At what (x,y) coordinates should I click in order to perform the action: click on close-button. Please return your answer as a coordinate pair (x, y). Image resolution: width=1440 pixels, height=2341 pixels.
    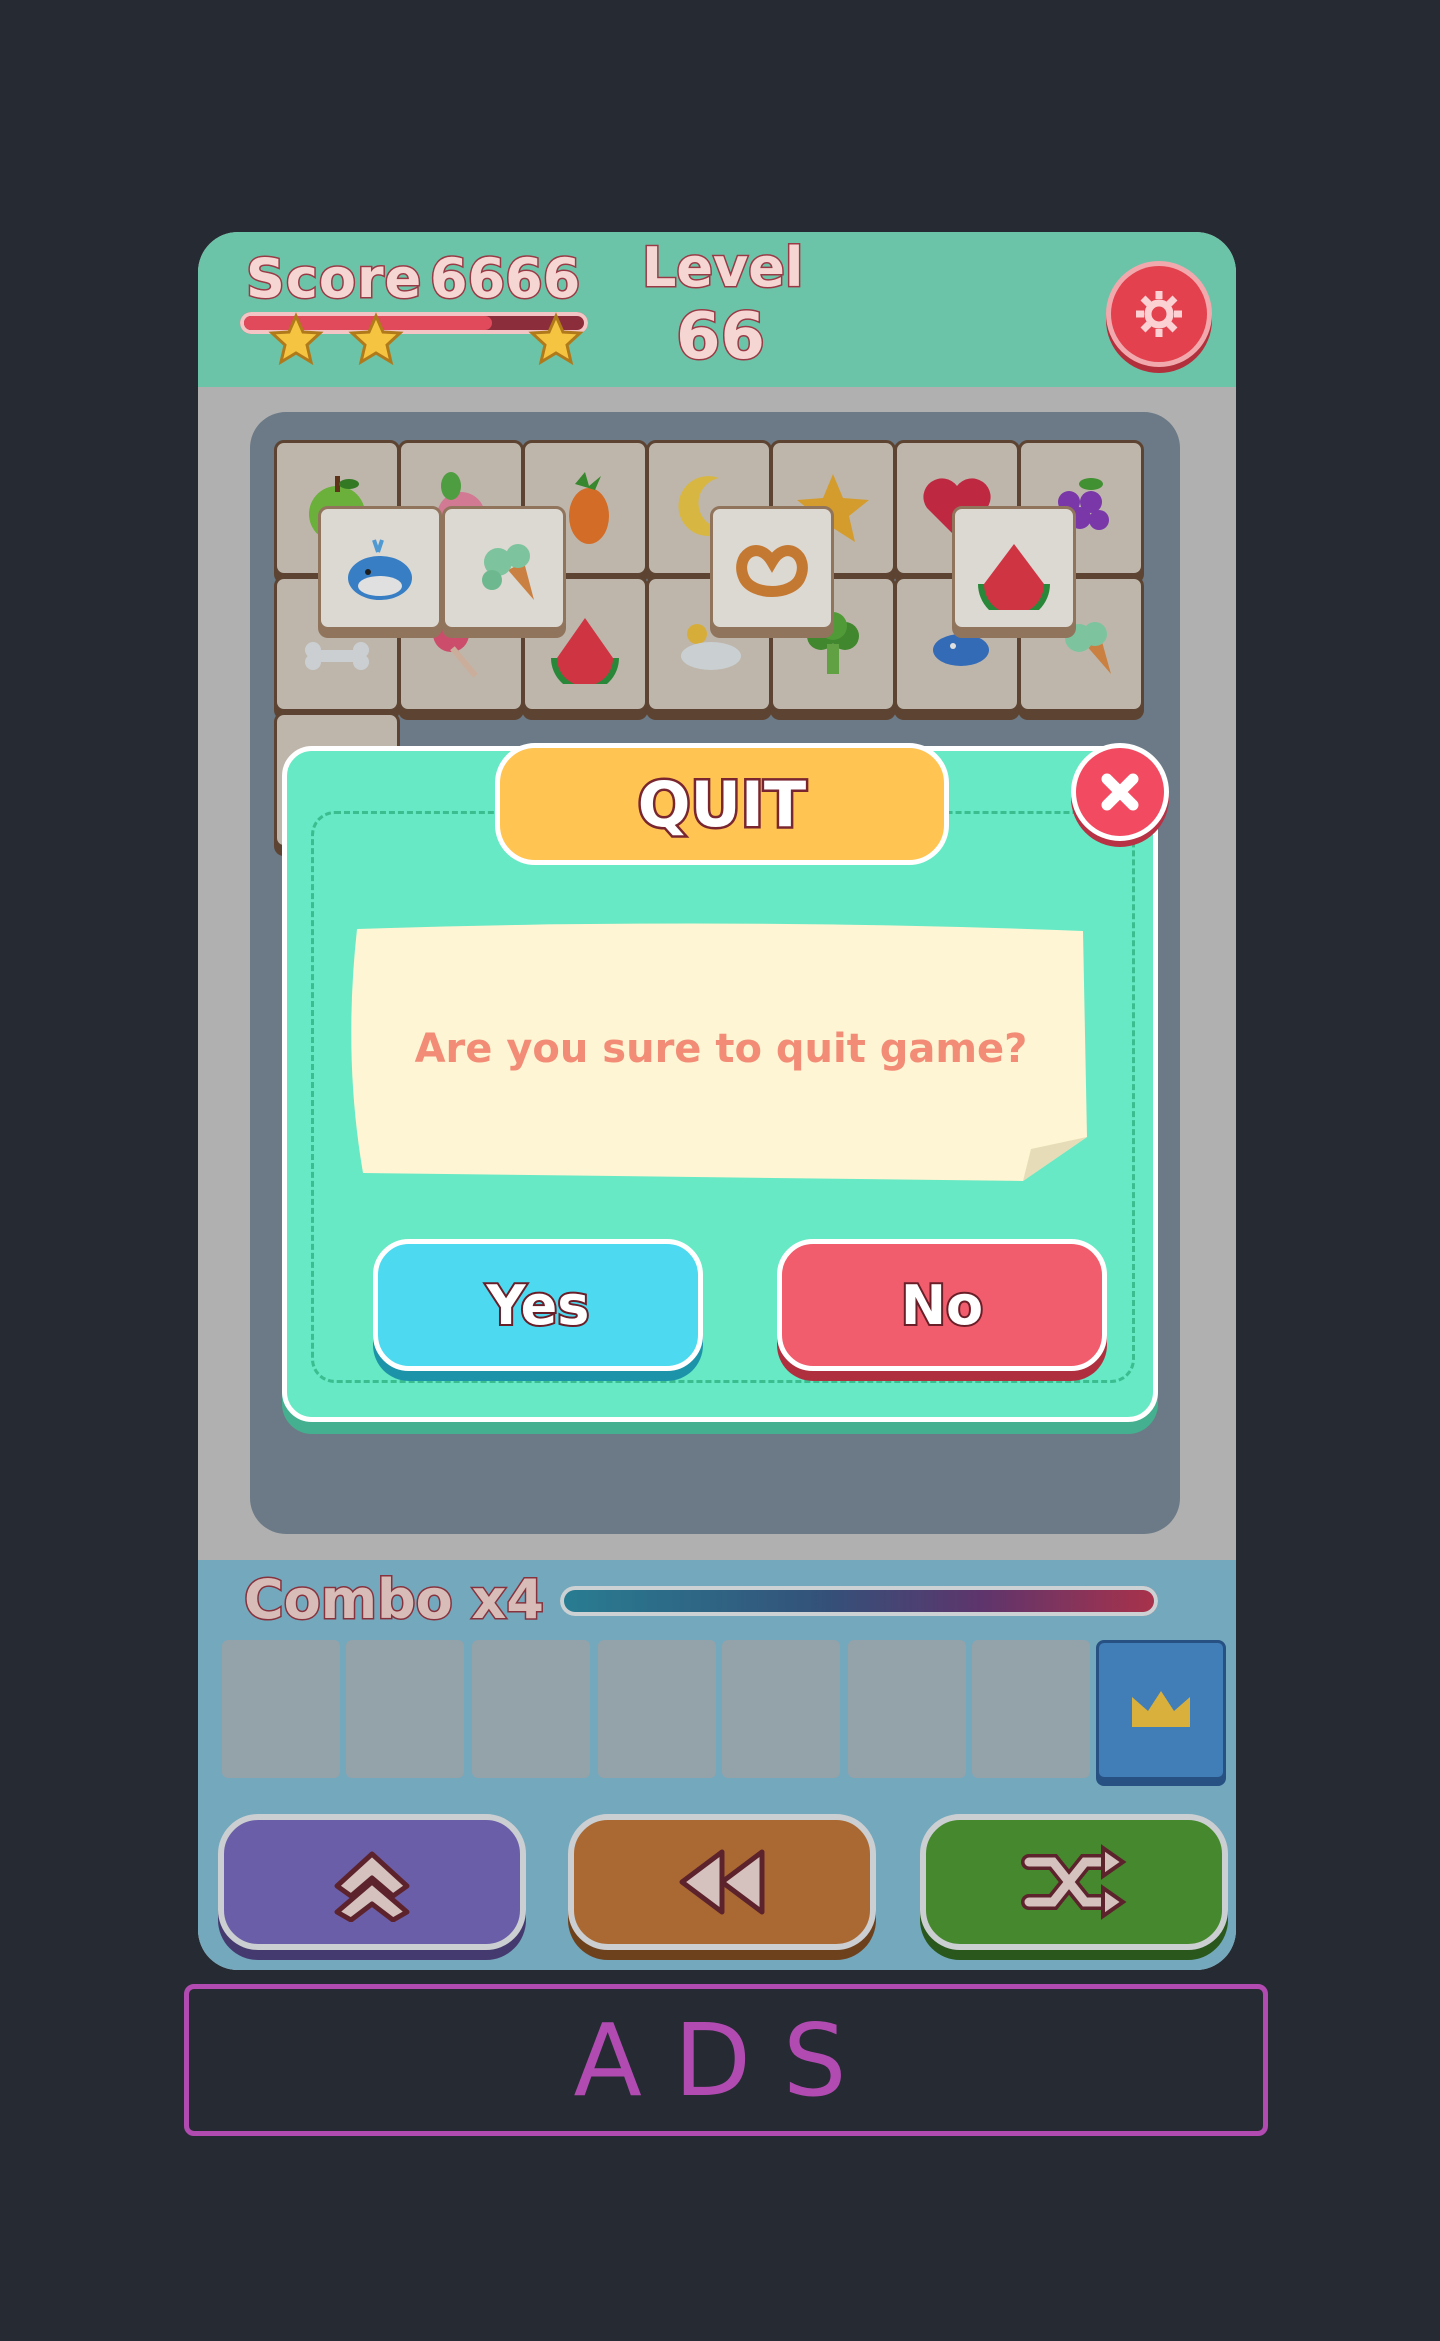
    Looking at the image, I should click on (1120, 792).